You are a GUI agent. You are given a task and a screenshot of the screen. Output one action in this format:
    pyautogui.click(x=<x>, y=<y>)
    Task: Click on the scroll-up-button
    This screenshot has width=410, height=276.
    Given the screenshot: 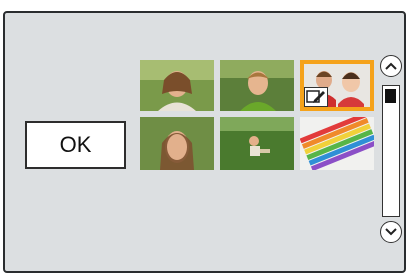 What is the action you would take?
    pyautogui.click(x=391, y=66)
    